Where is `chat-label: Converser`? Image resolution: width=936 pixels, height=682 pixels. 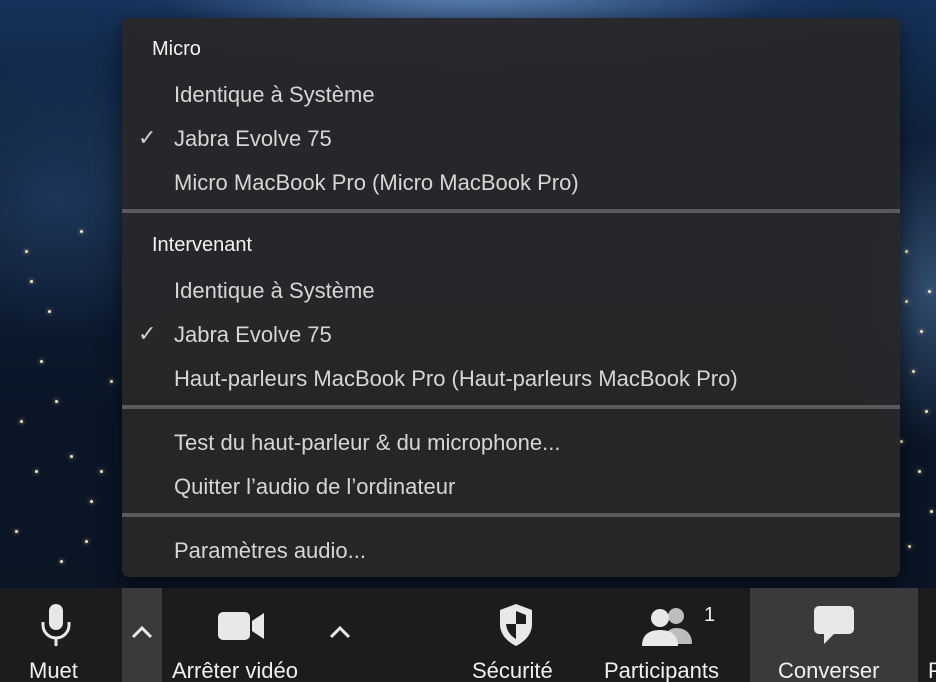 chat-label: Converser is located at coordinates (829, 670).